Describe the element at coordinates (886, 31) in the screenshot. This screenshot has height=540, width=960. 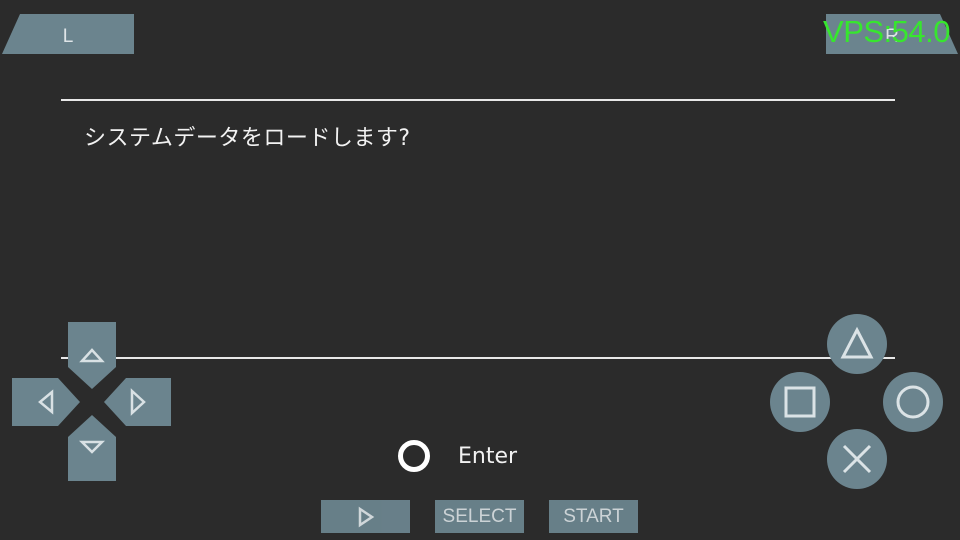
I see `fps-readout: VPS:54.0` at that location.